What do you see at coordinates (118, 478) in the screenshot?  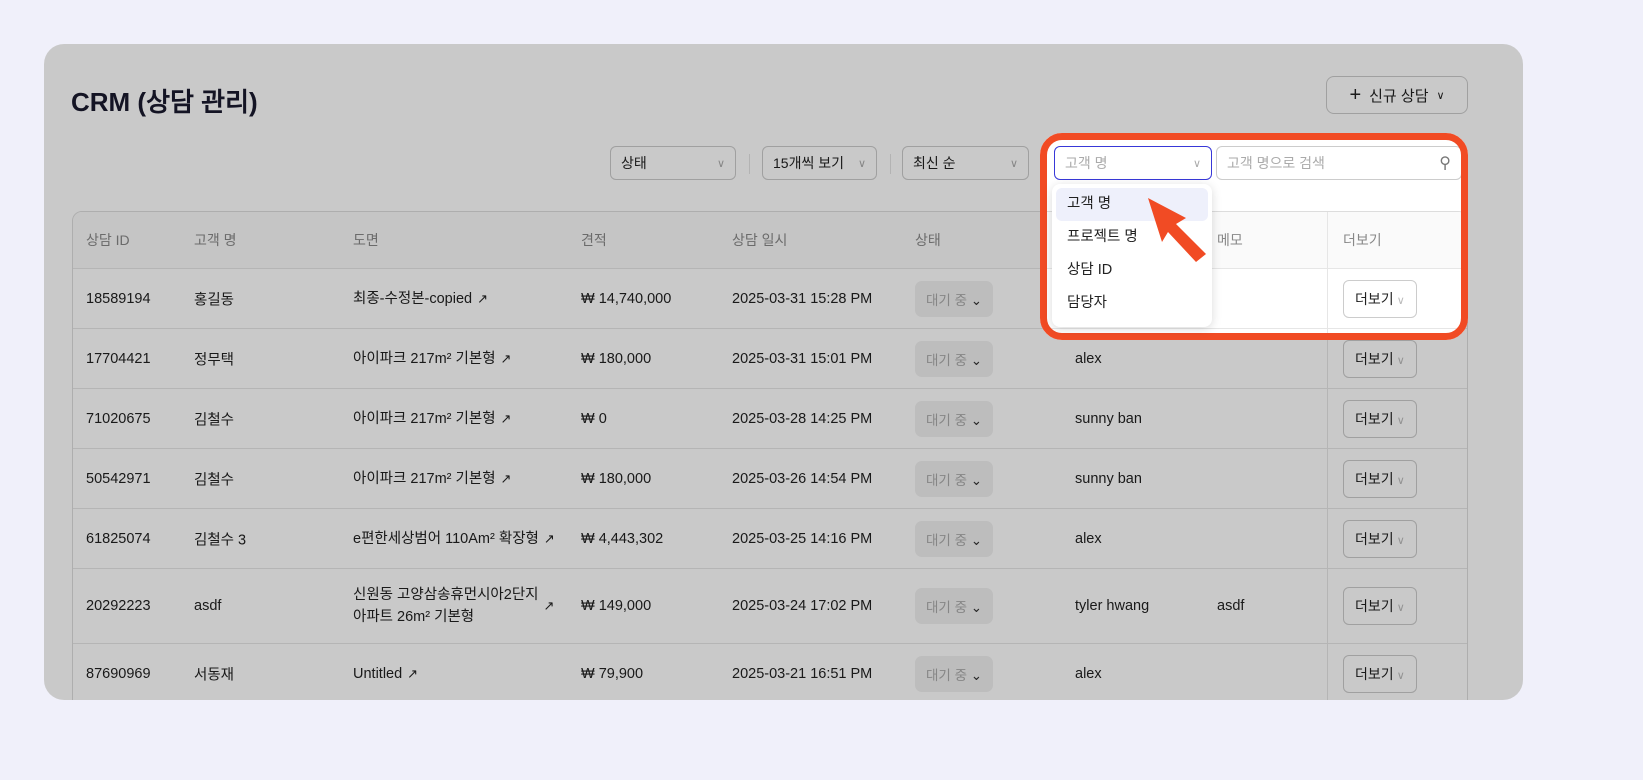 I see `cell-id: 50542971` at bounding box center [118, 478].